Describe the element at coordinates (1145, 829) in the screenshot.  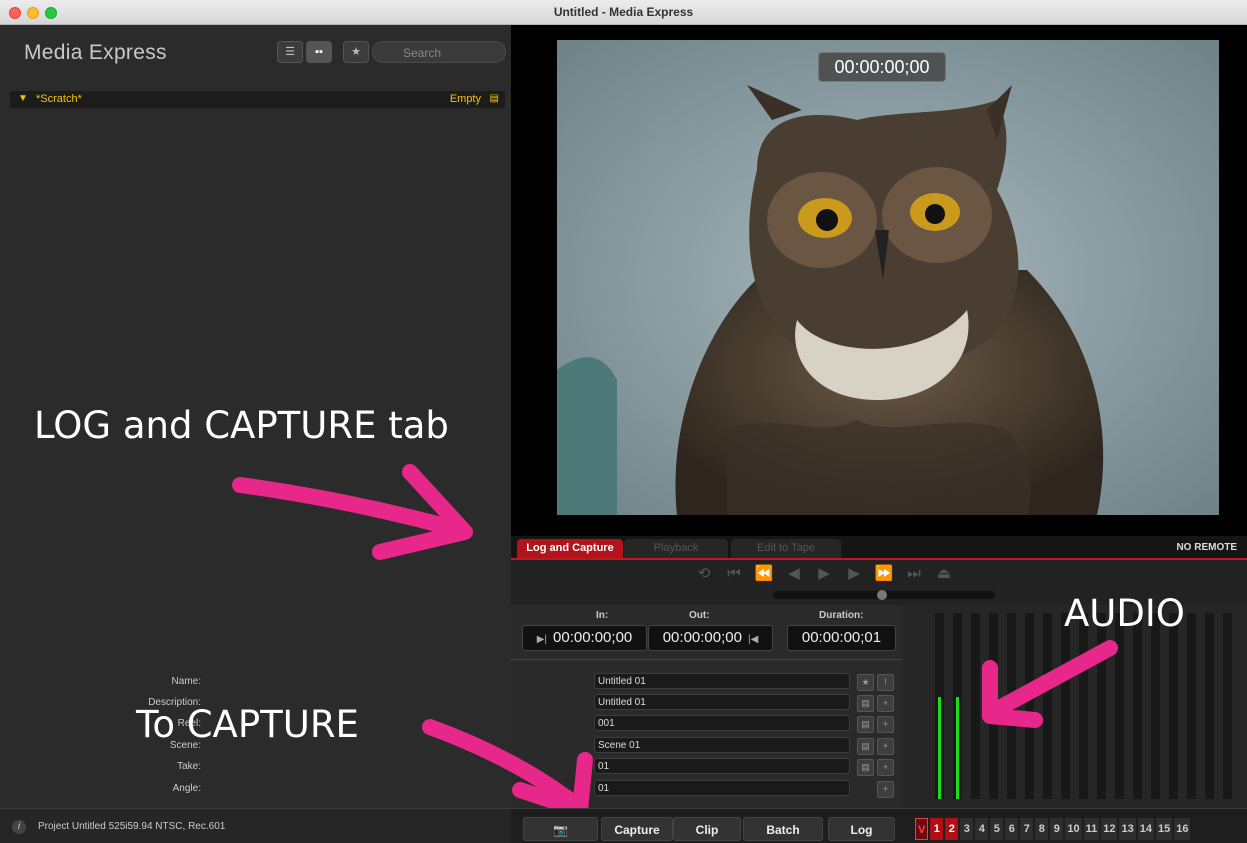
I see `channel-14: 14` at that location.